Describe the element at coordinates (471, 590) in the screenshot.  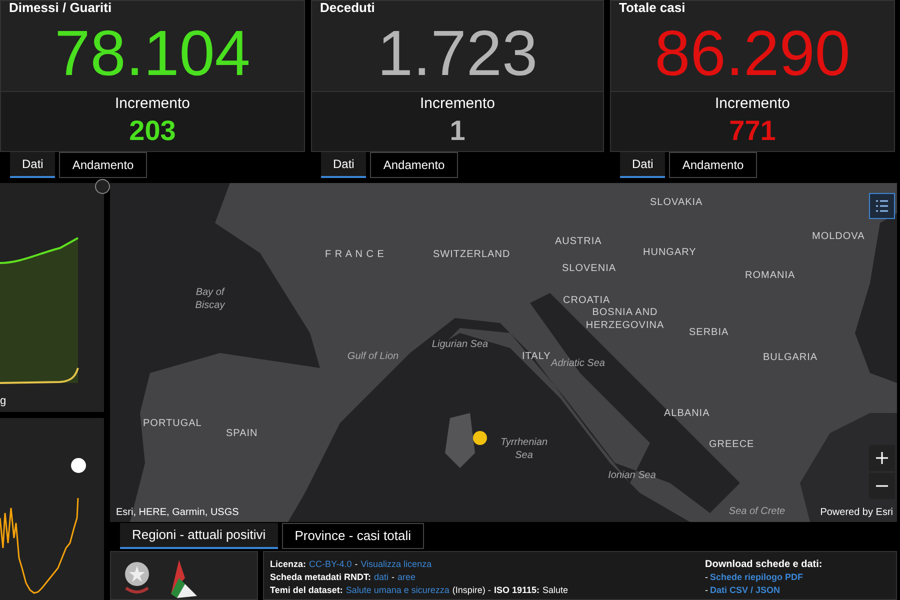
I see `footer-text: (Inspire) -` at that location.